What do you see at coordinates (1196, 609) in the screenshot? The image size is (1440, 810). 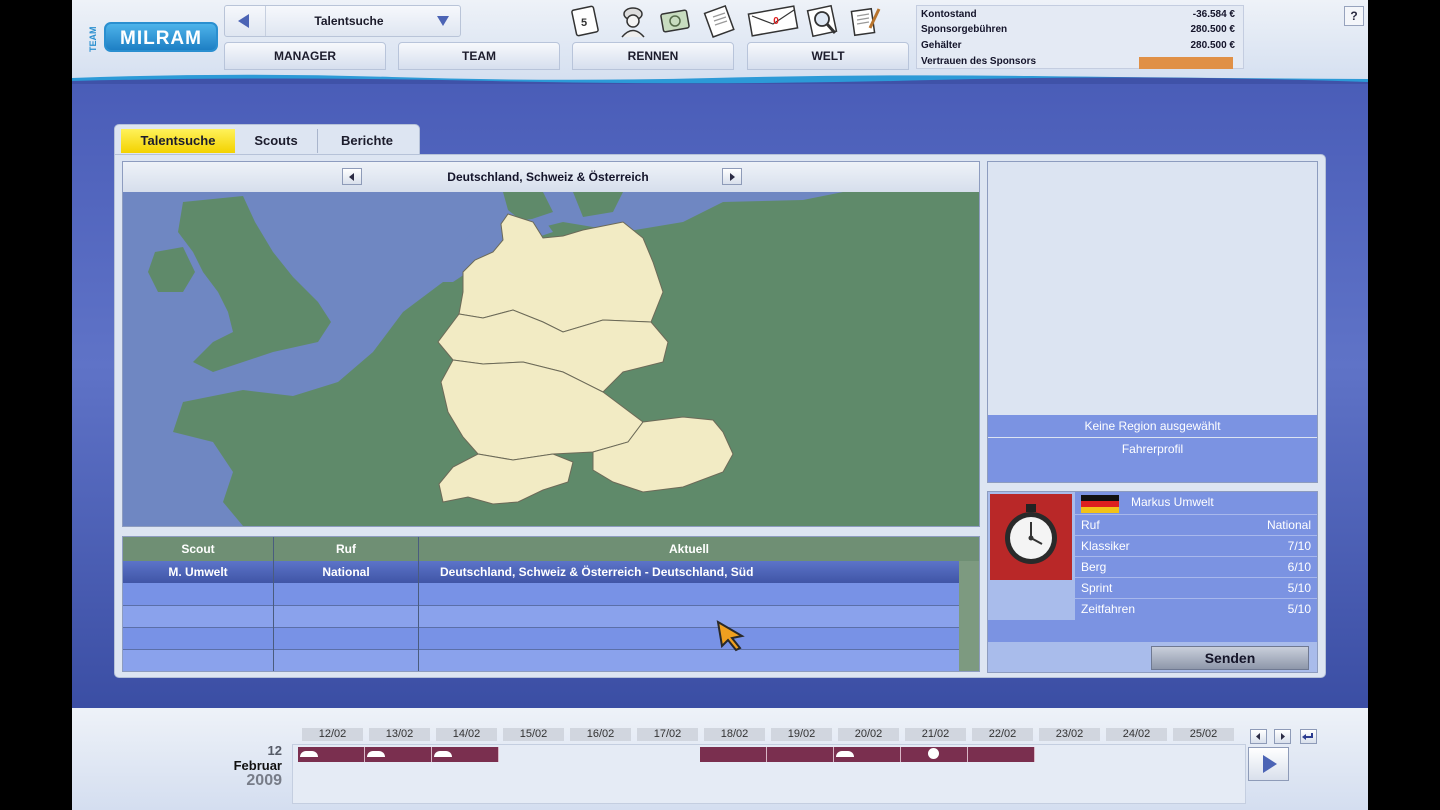 I see `stat-row: Zeitfahren 5/10` at bounding box center [1196, 609].